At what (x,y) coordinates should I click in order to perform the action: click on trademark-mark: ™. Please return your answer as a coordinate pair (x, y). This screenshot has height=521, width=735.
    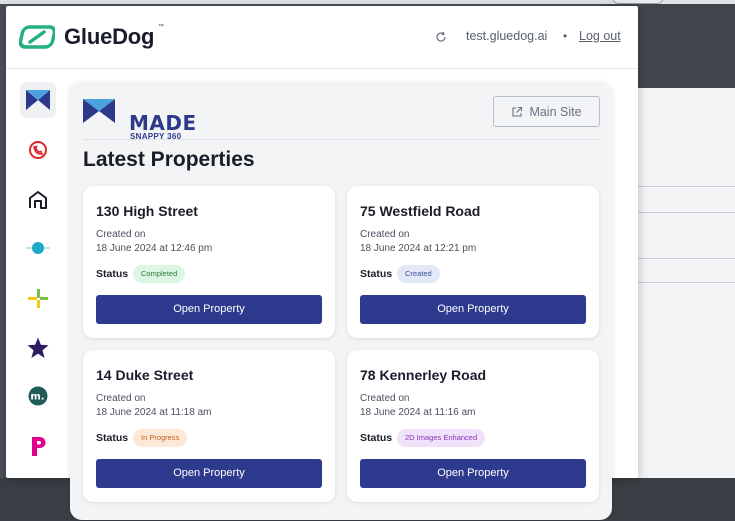
    Looking at the image, I should click on (161, 27).